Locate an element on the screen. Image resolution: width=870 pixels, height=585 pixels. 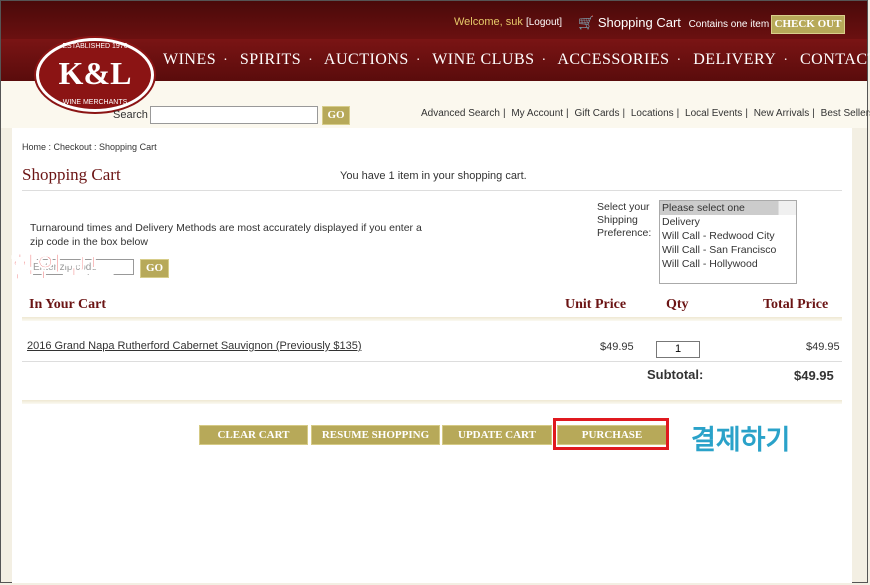
zip-go-button: GO is located at coordinates (154, 268).